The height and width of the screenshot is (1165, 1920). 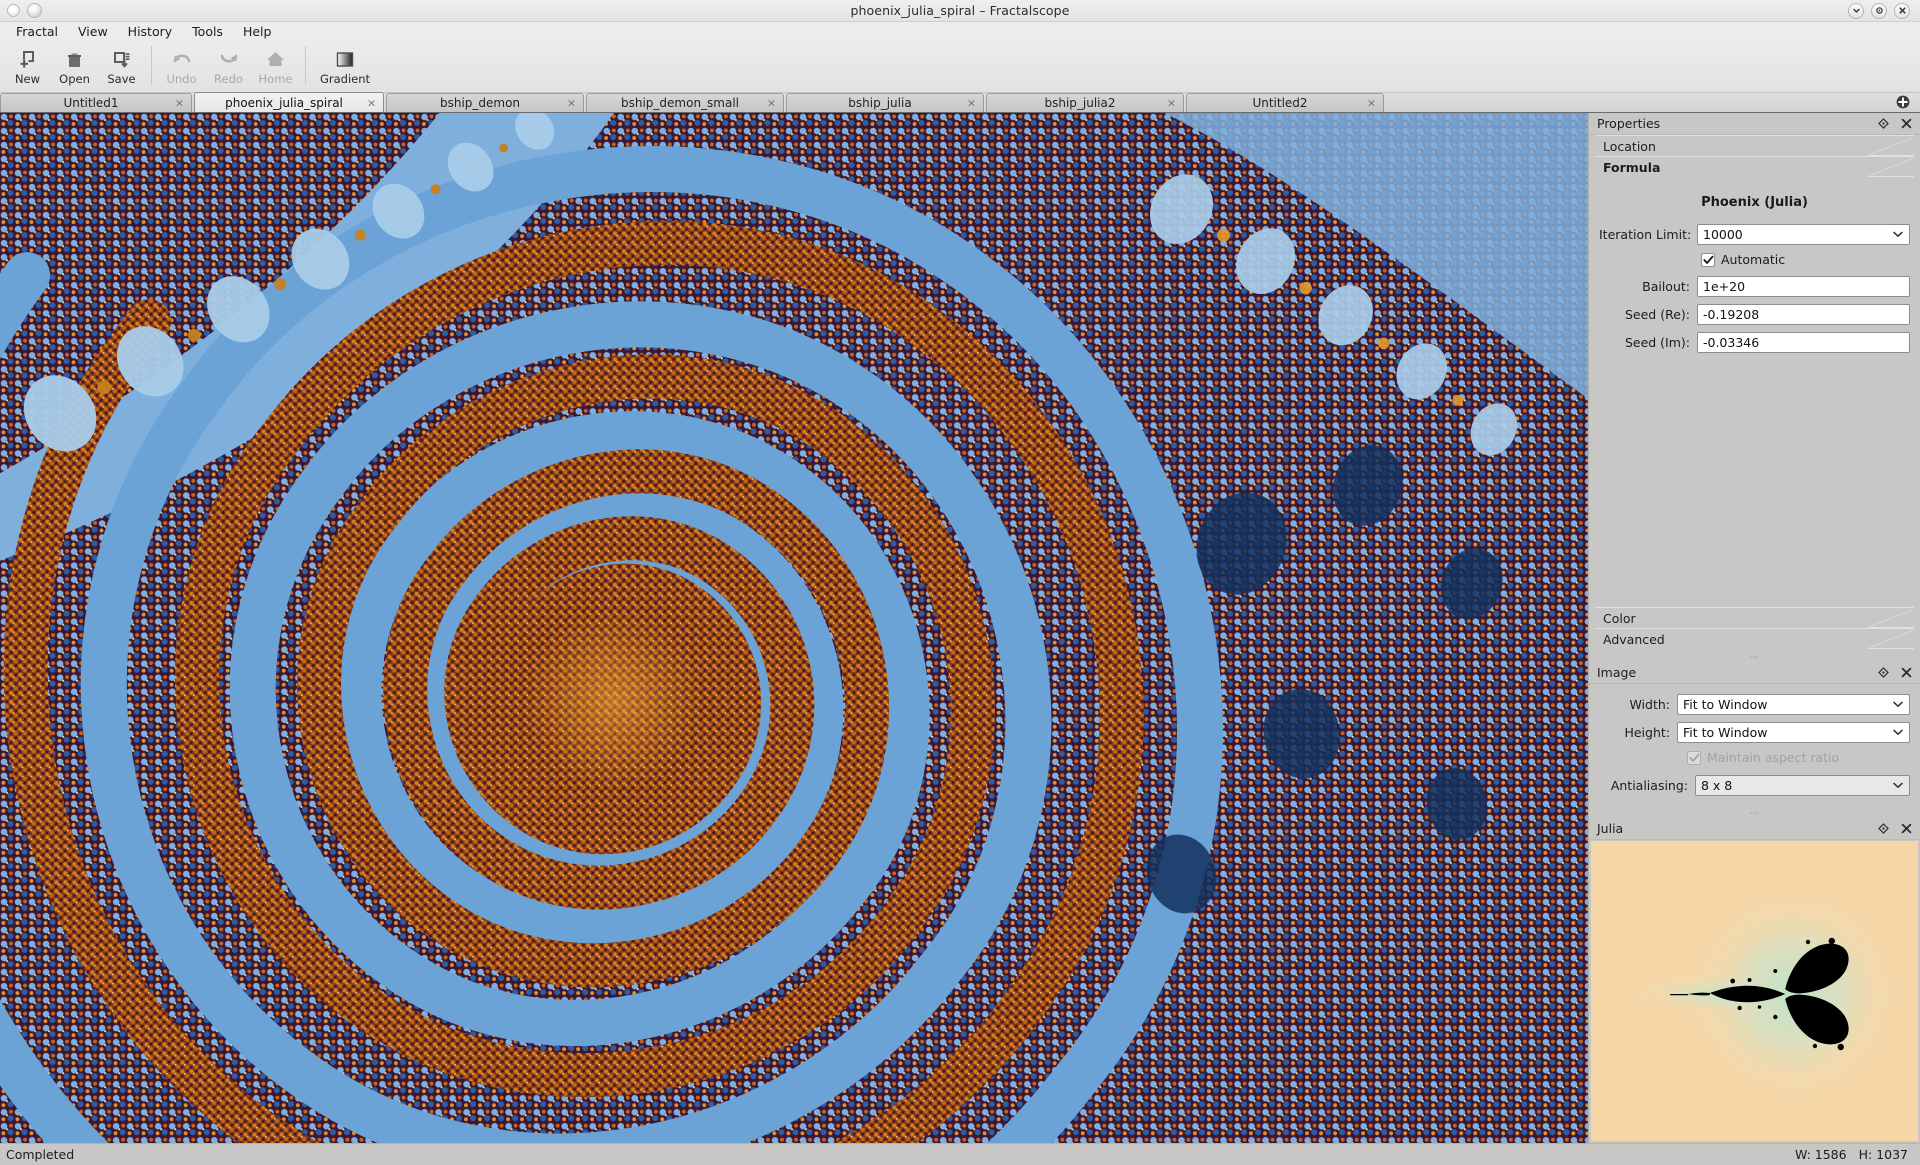 What do you see at coordinates (1657, 342) in the screenshot?
I see `seed-im-label: Seed (Im):` at bounding box center [1657, 342].